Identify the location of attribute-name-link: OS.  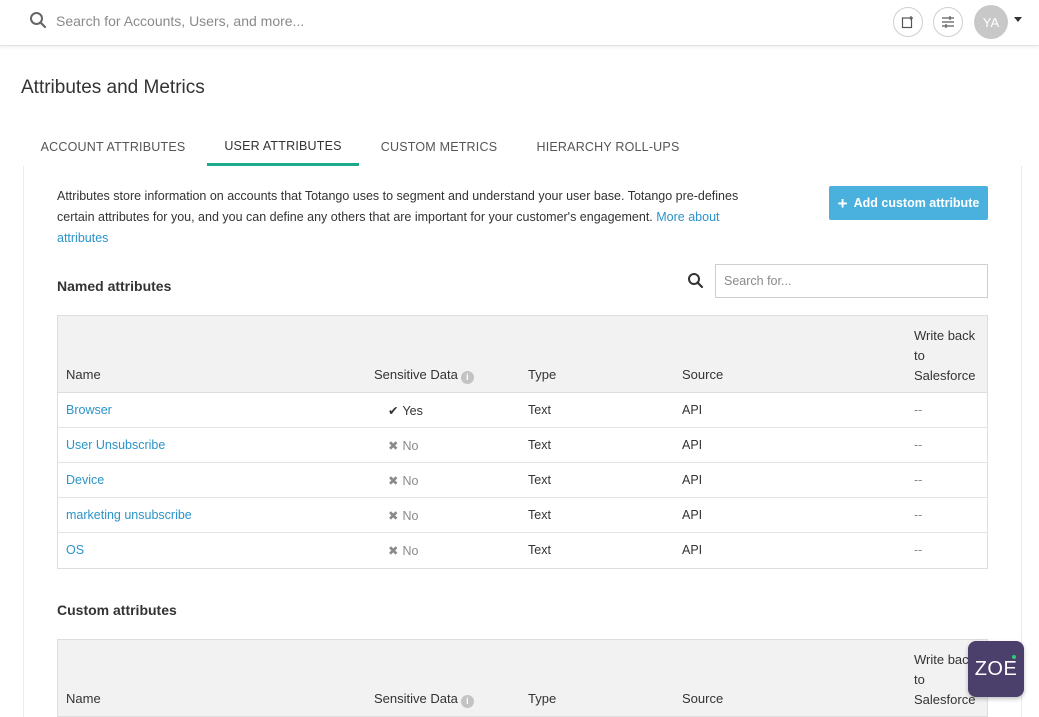
(75, 550).